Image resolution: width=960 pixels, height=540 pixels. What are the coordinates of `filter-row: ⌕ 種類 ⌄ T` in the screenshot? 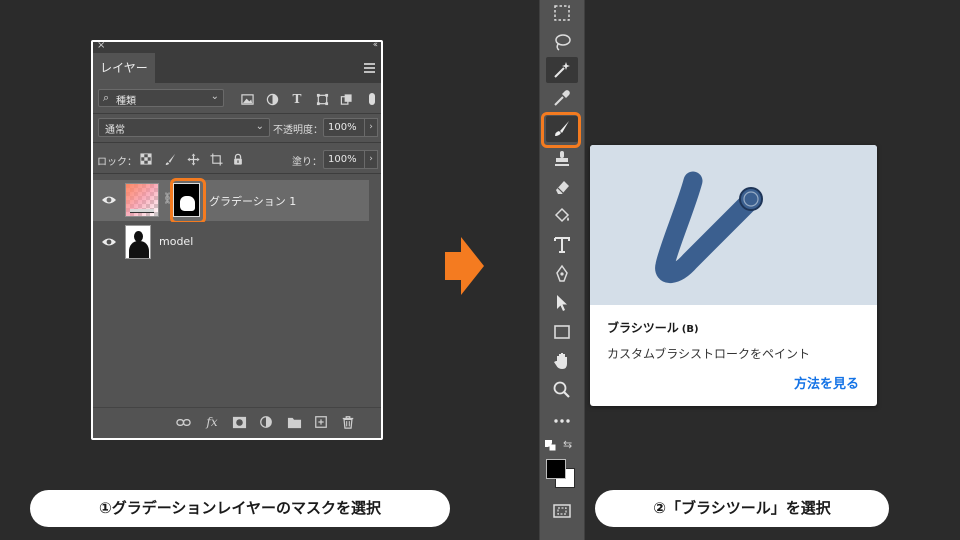 It's located at (237, 98).